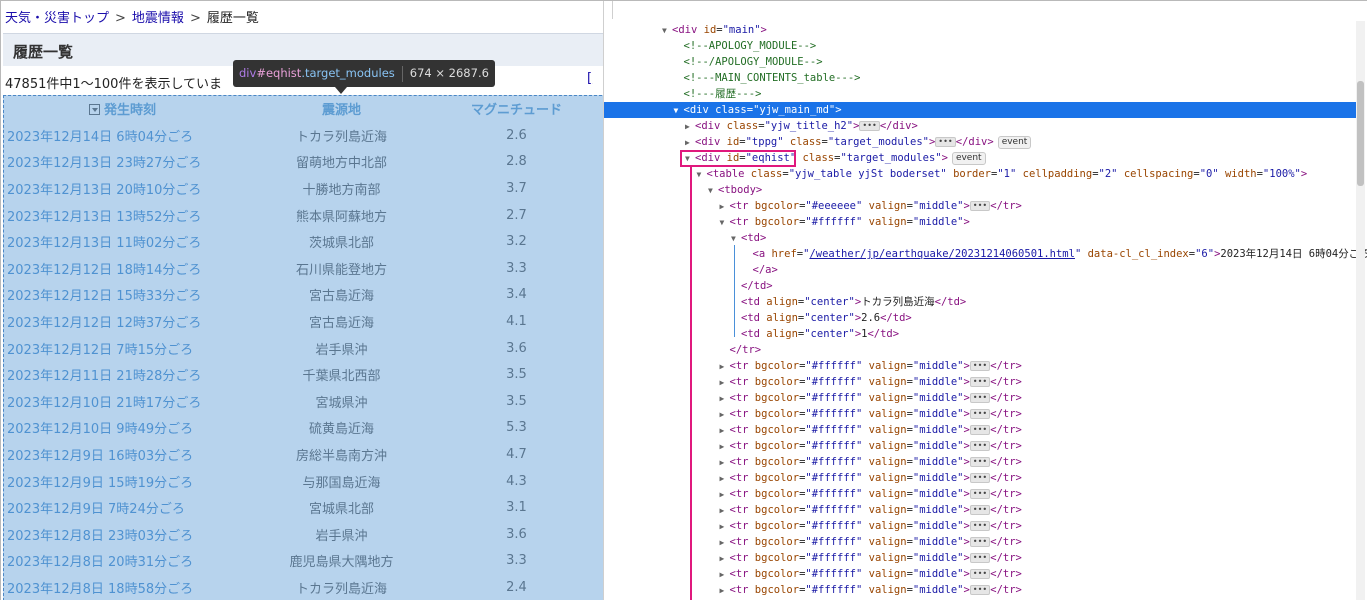 This screenshot has height=600, width=1367. Describe the element at coordinates (980, 46) in the screenshot. I see `dom-node-line: <!--APOLOGY_MODULE-->` at that location.